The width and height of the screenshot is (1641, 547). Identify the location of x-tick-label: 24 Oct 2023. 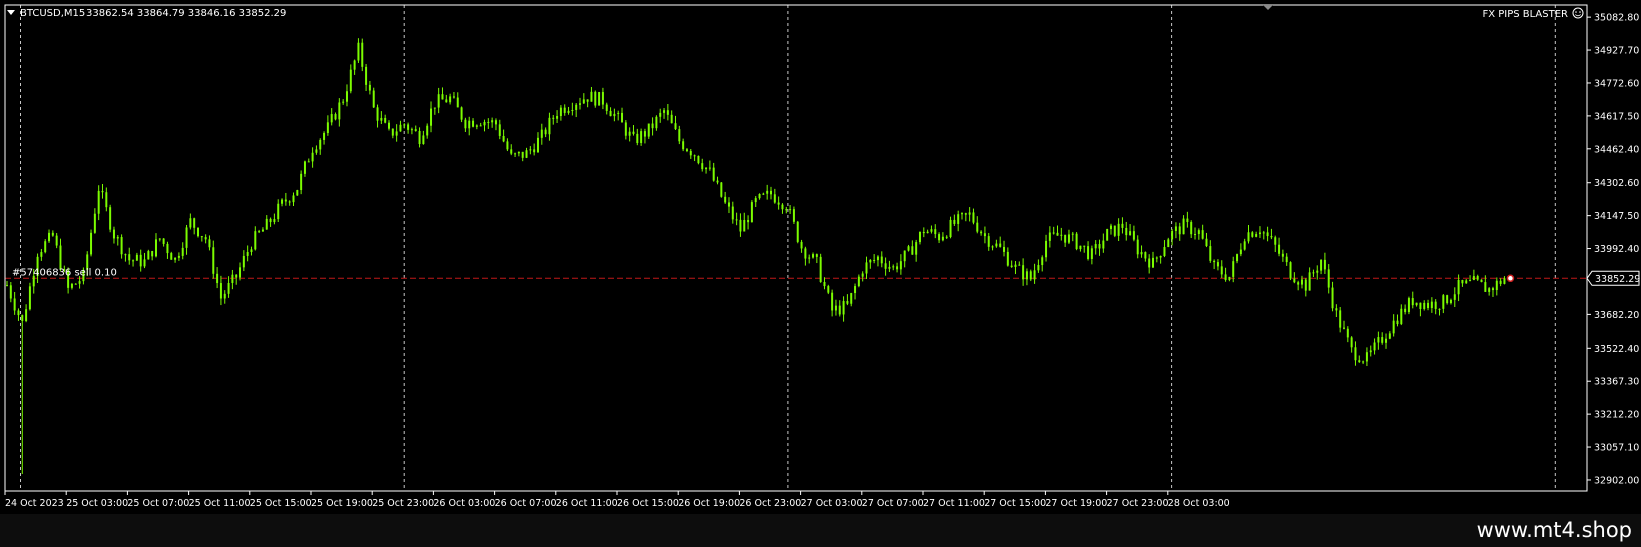
(34, 503).